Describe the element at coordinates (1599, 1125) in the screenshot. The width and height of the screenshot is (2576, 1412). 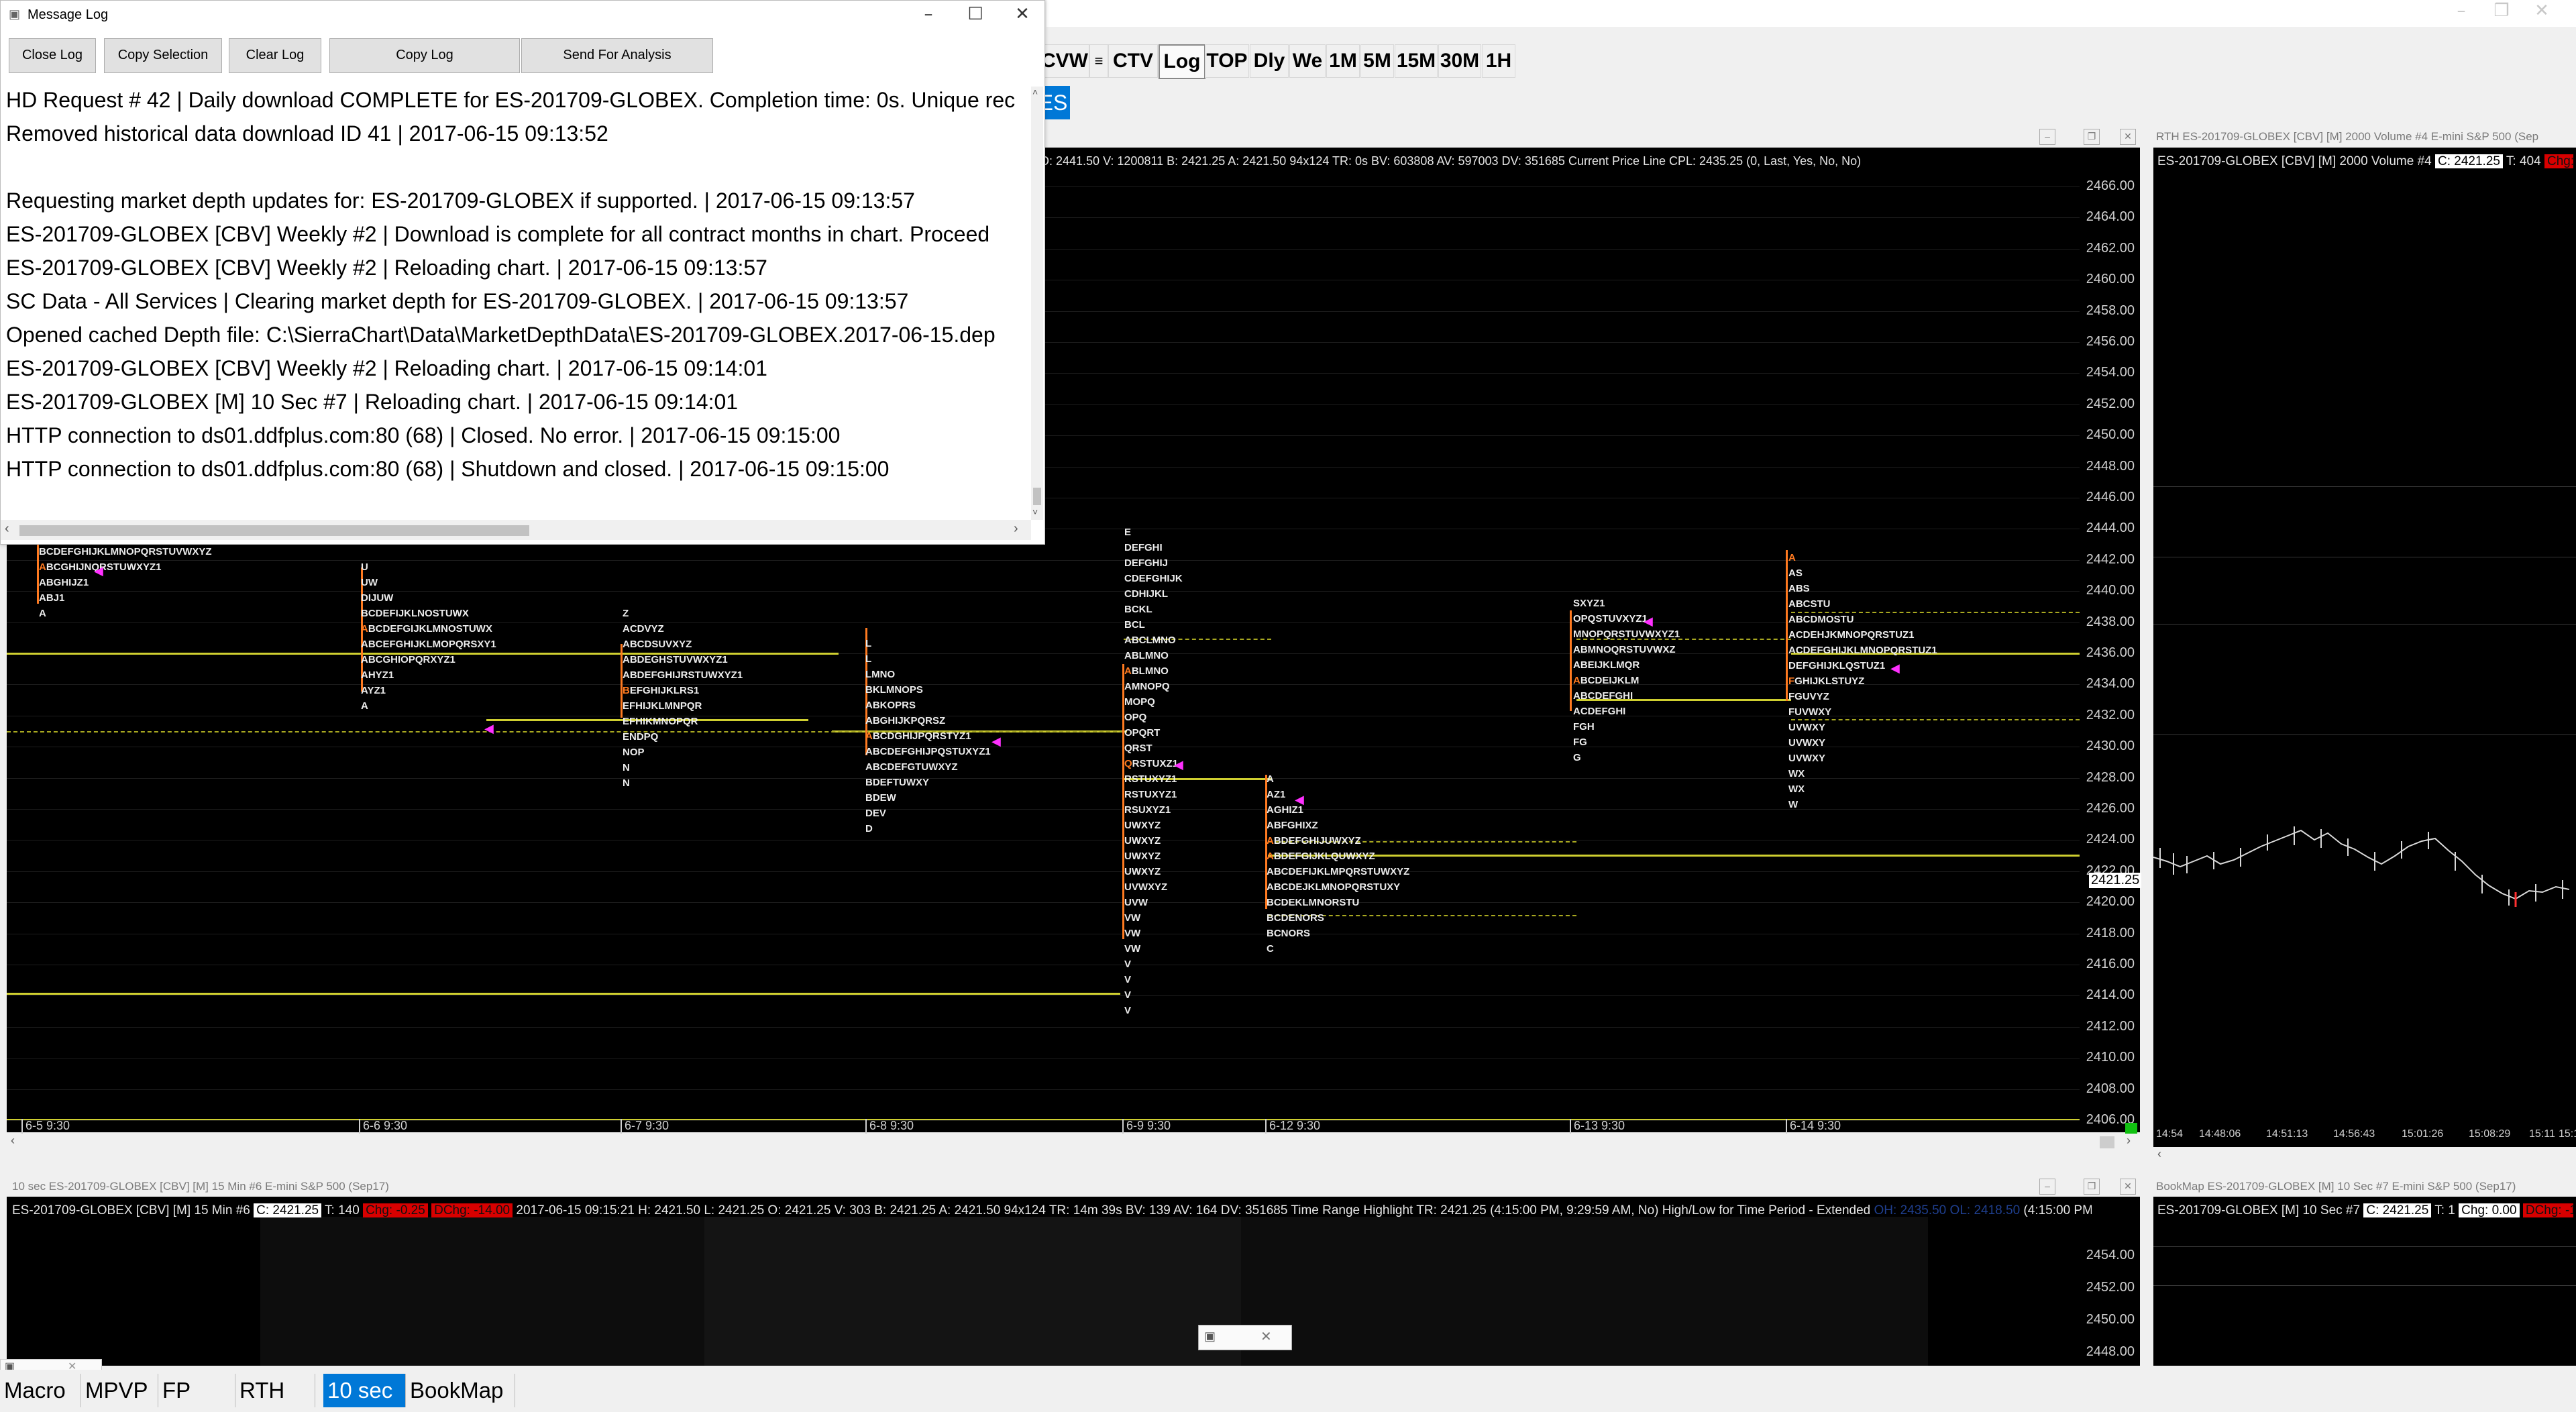
I see `date-tick-label: 6-13 9:30` at that location.